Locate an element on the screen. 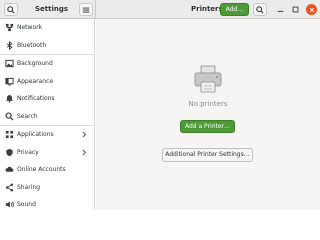  sidebar-item-online-accounts: Online Accounts is located at coordinates (47, 170).